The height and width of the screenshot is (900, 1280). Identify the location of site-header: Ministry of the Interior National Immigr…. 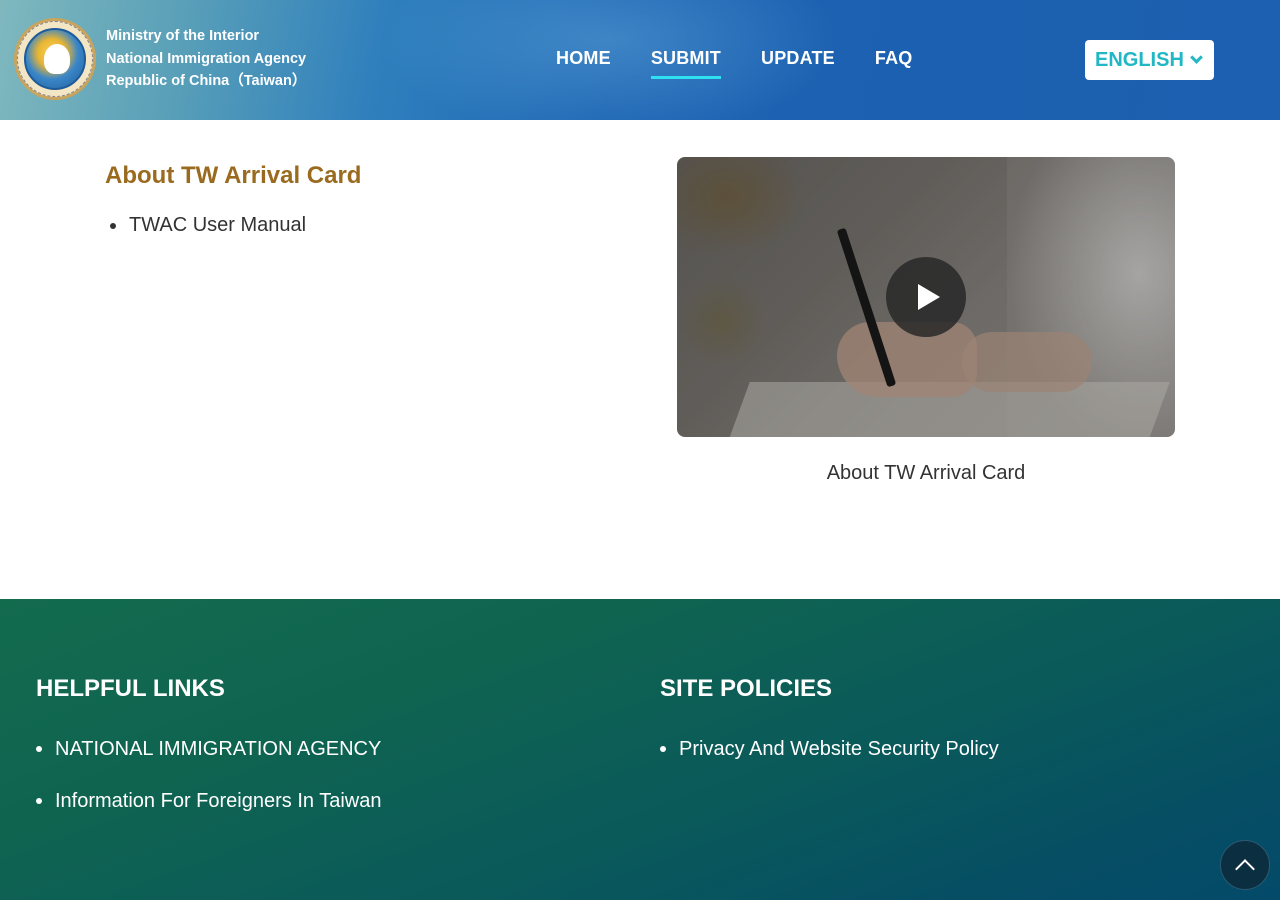
(640, 60).